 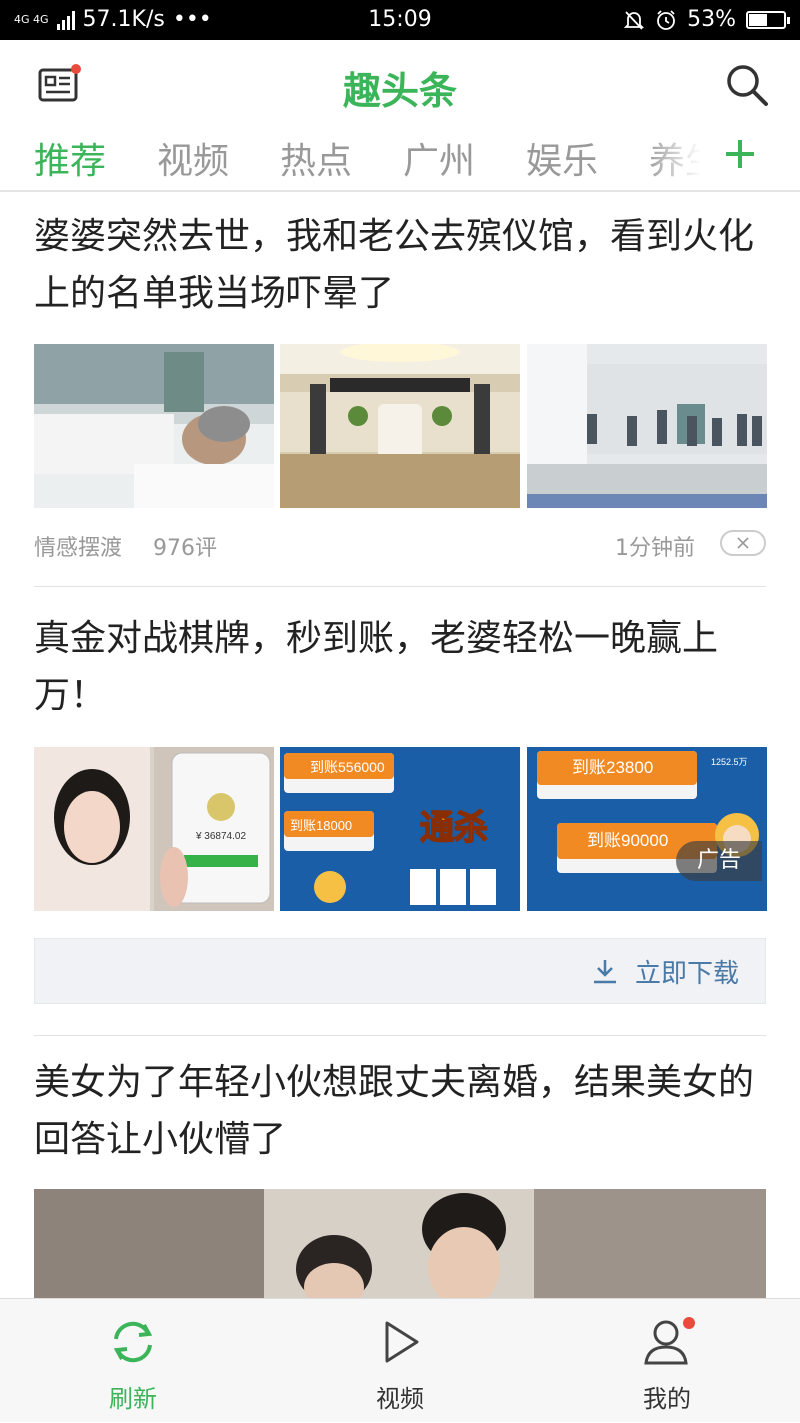 I want to click on article-source: 情感摆渡, so click(x=78, y=548).